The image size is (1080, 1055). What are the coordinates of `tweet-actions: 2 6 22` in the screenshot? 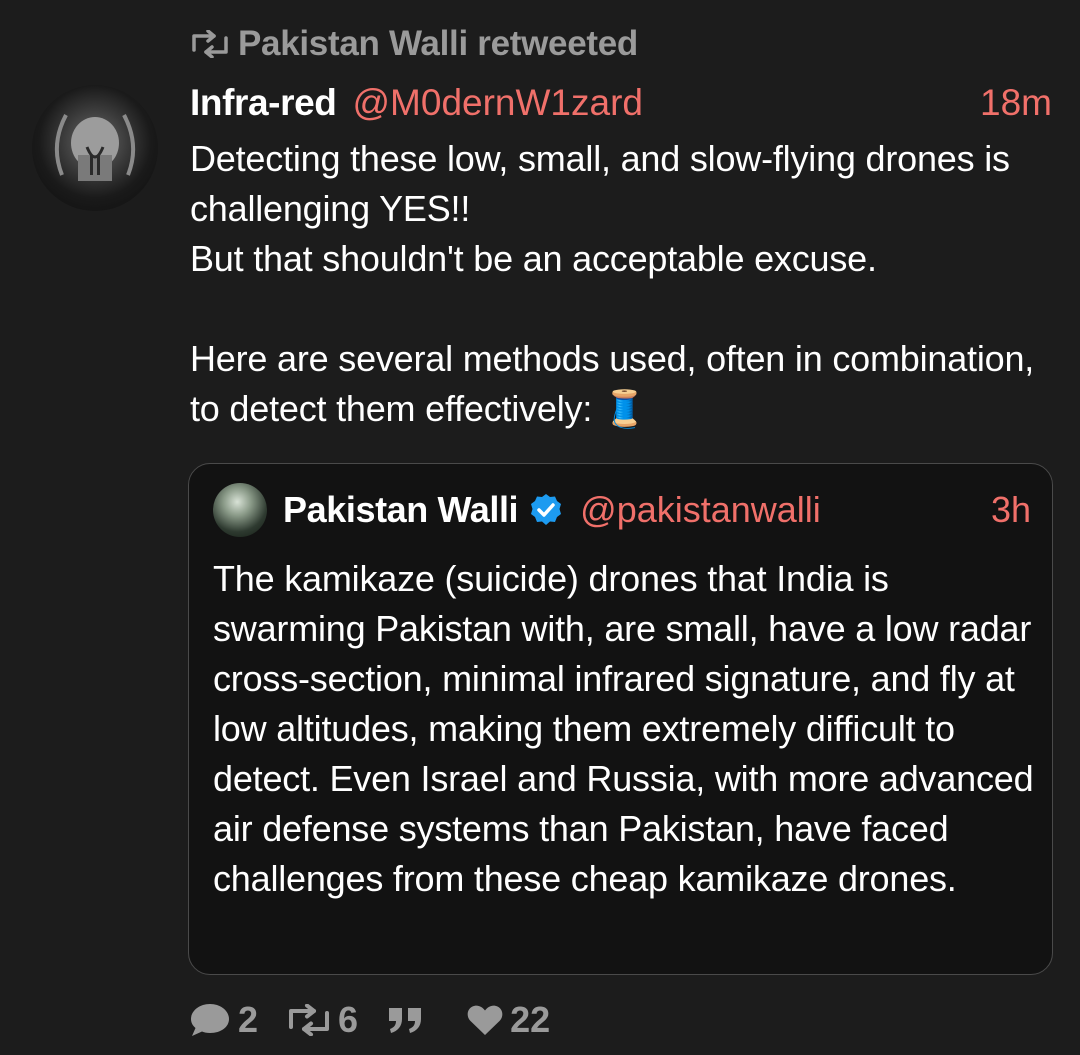 It's located at (383, 1020).